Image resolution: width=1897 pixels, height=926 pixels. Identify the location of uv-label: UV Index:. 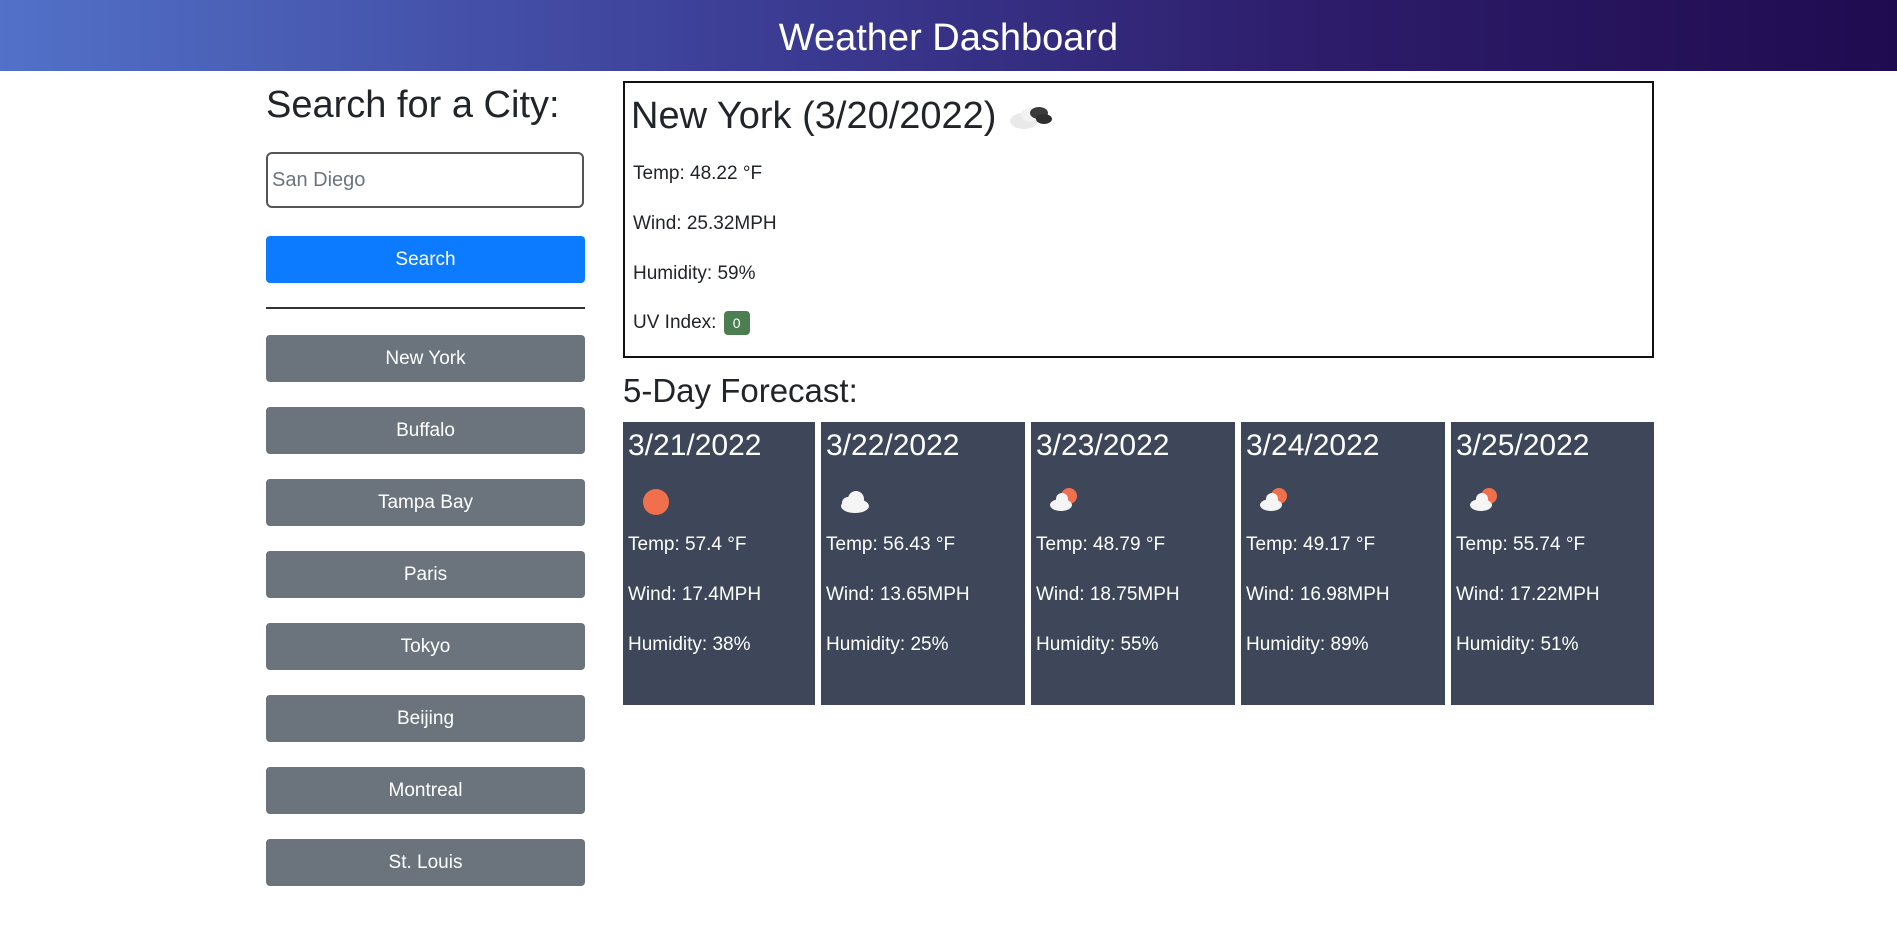
(675, 323).